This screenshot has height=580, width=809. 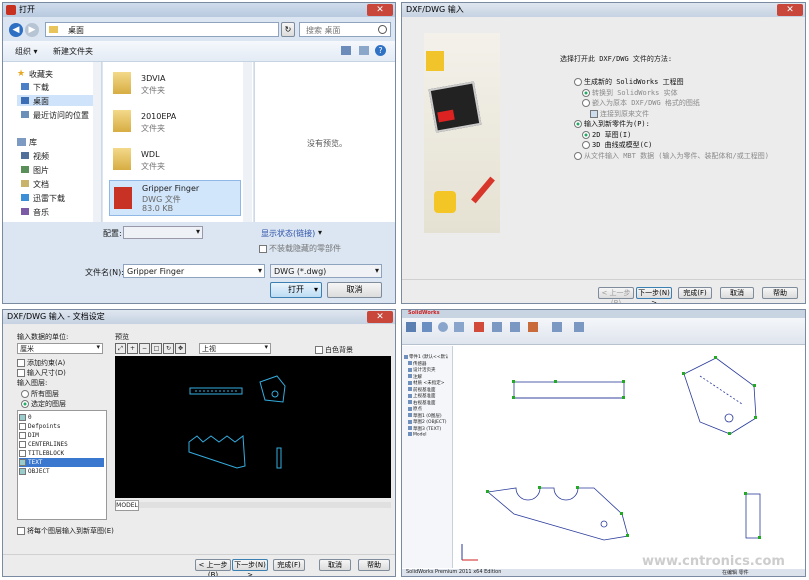 What do you see at coordinates (16, 30) in the screenshot?
I see `nav-back-button: ◀` at bounding box center [16, 30].